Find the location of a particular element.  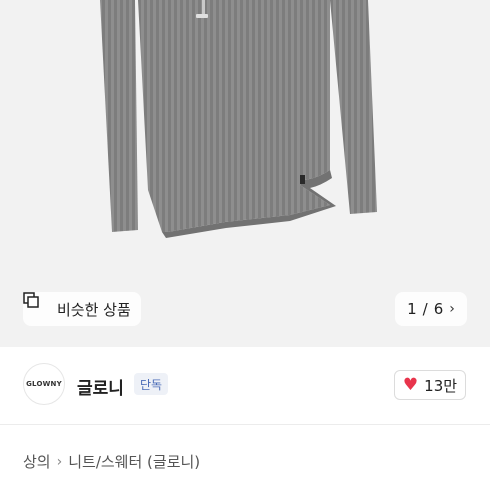

breadcrumb-item-knit: 니트/스웨터 (글로니) is located at coordinates (134, 461).